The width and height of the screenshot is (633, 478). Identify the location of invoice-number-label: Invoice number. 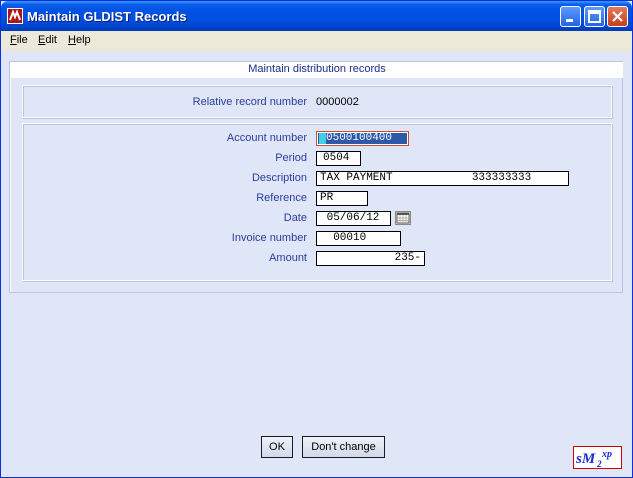
(269, 238).